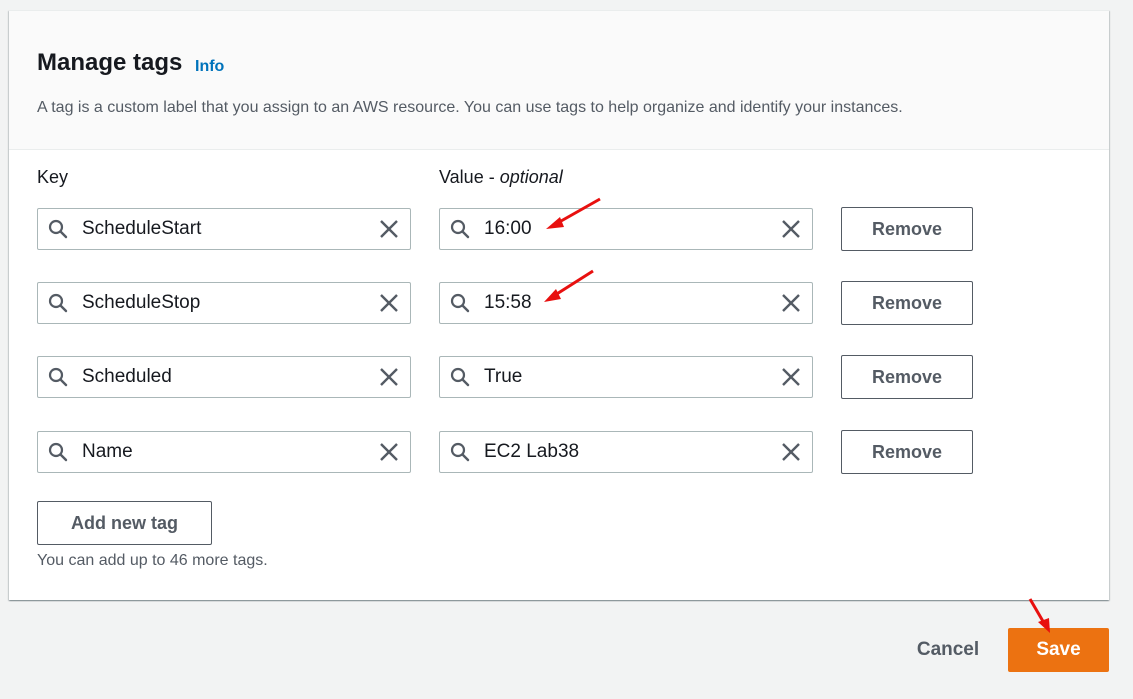 The image size is (1133, 699). Describe the element at coordinates (532, 451) in the screenshot. I see `tag-value-value: EC2 Lab38` at that location.